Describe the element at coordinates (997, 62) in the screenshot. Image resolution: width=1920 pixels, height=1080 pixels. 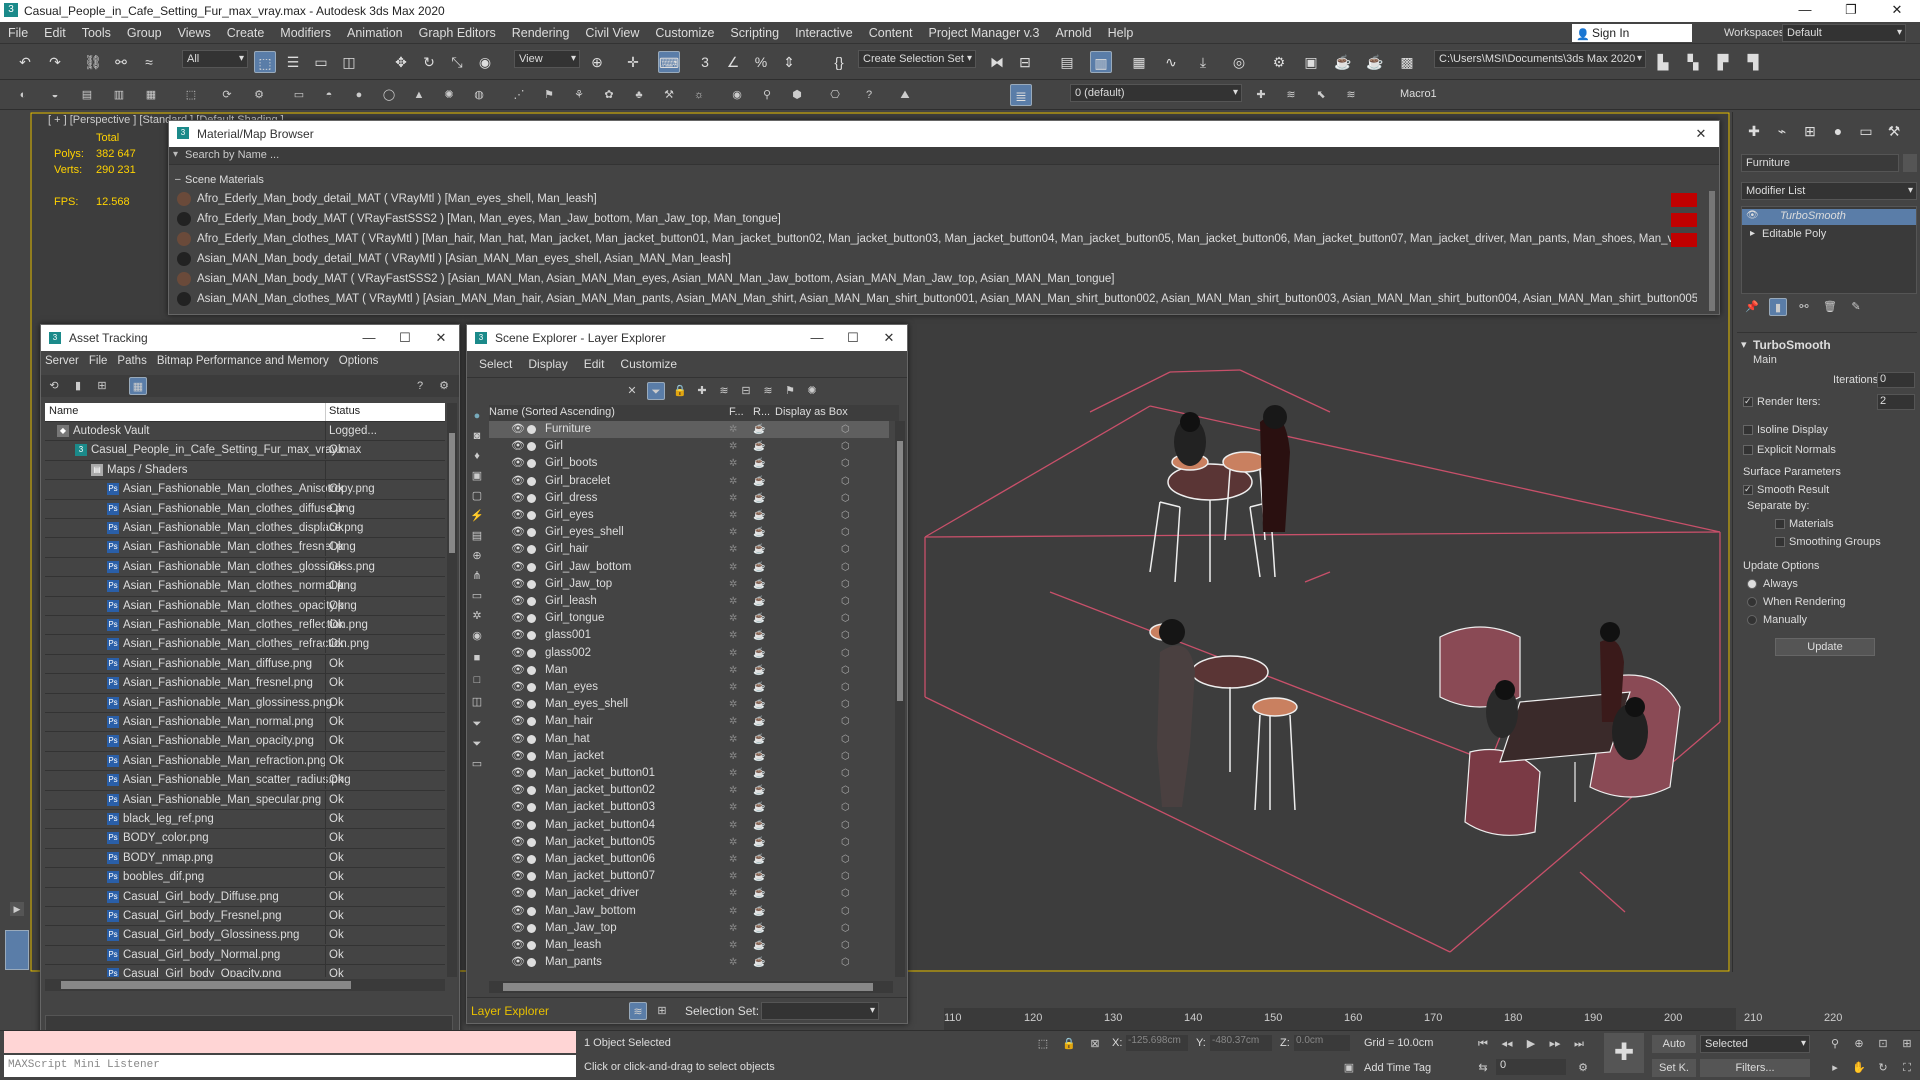
I see `mirror-icon: ⧓` at that location.